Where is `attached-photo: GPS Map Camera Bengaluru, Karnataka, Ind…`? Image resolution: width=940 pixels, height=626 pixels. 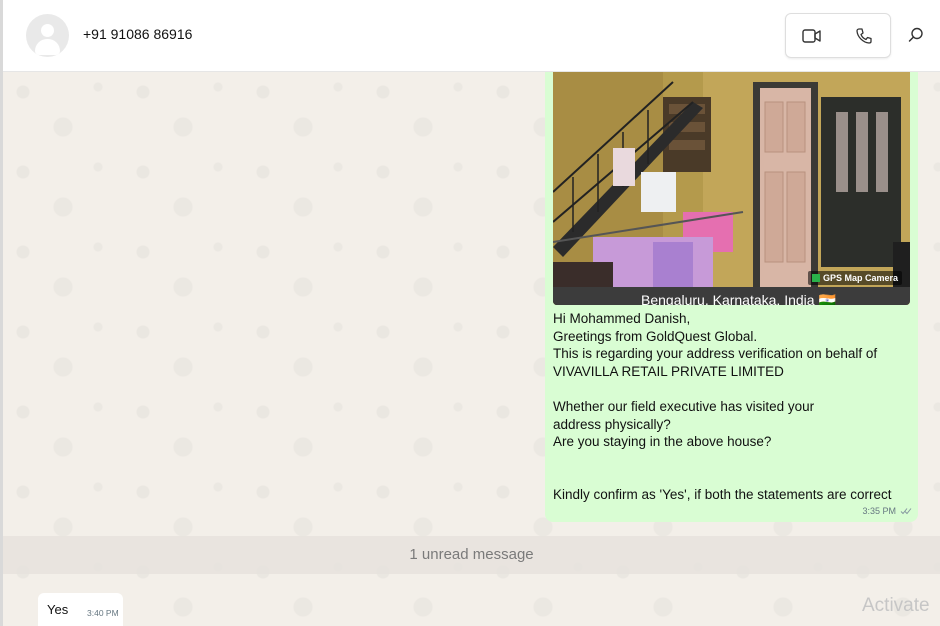 attached-photo: GPS Map Camera Bengaluru, Karnataka, Ind… is located at coordinates (731, 188).